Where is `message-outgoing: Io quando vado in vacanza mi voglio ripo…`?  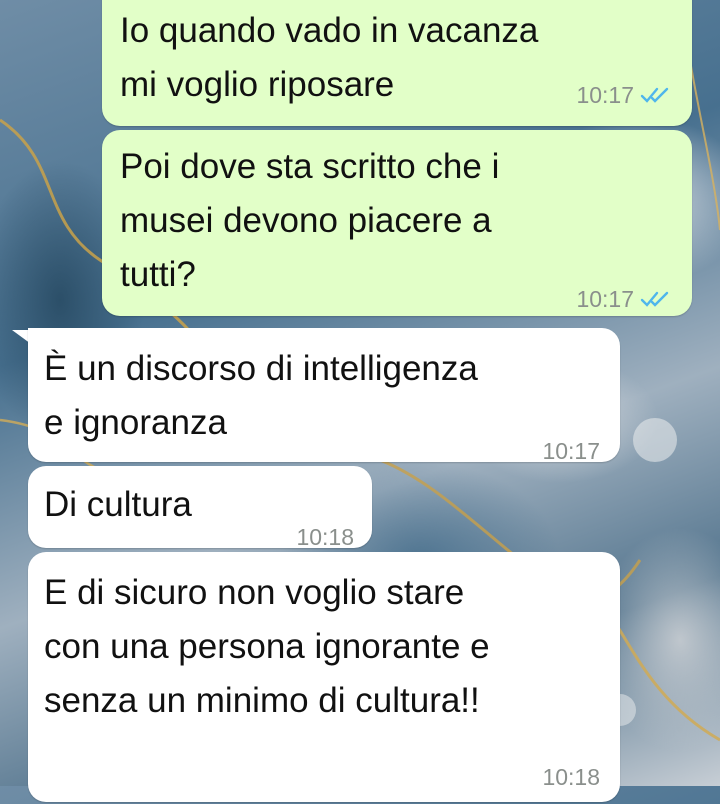
message-outgoing: Io quando vado in vacanza mi voglio ripo… is located at coordinates (397, 63).